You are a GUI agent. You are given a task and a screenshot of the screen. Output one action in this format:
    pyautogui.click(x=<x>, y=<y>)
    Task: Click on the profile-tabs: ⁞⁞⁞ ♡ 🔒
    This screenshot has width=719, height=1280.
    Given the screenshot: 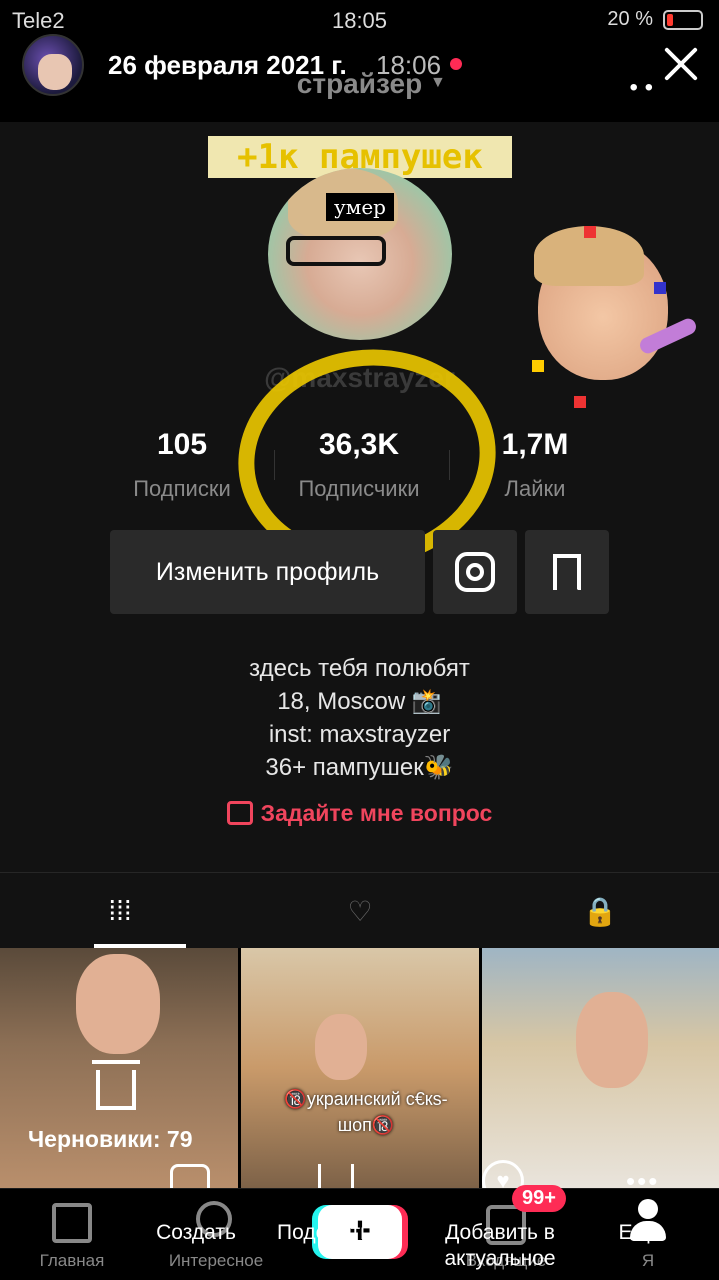 What is the action you would take?
    pyautogui.click(x=359, y=910)
    